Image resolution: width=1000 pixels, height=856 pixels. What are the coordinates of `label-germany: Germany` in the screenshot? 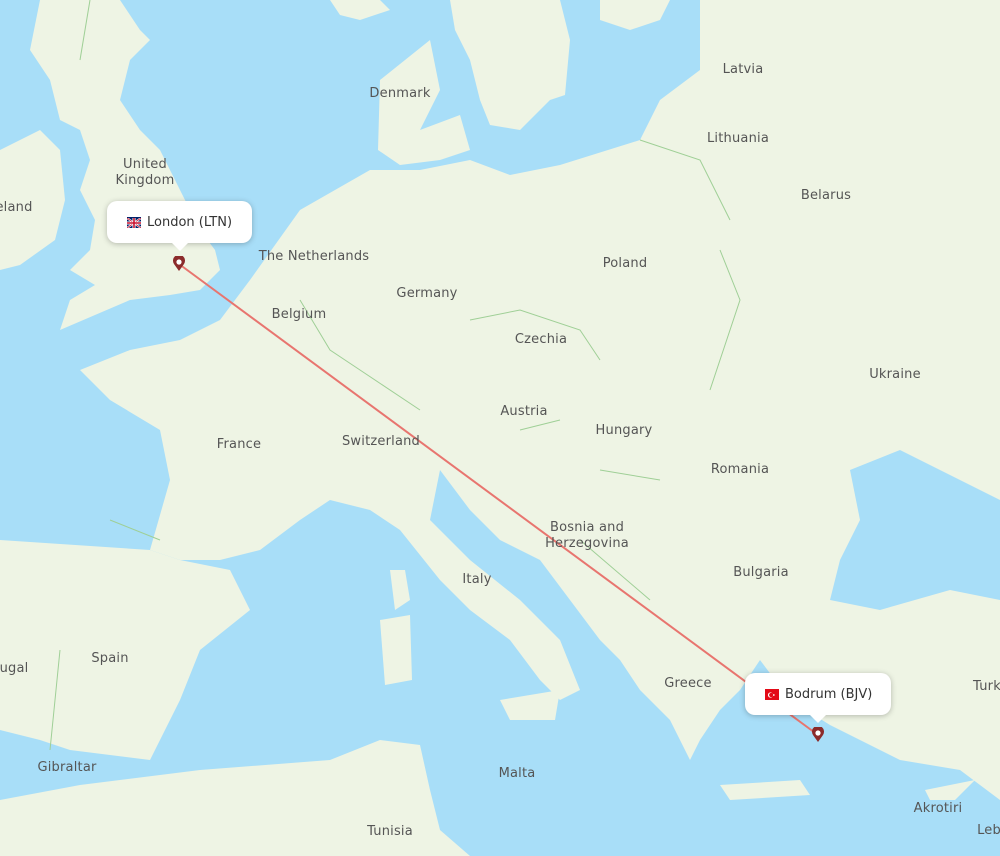 It's located at (427, 293).